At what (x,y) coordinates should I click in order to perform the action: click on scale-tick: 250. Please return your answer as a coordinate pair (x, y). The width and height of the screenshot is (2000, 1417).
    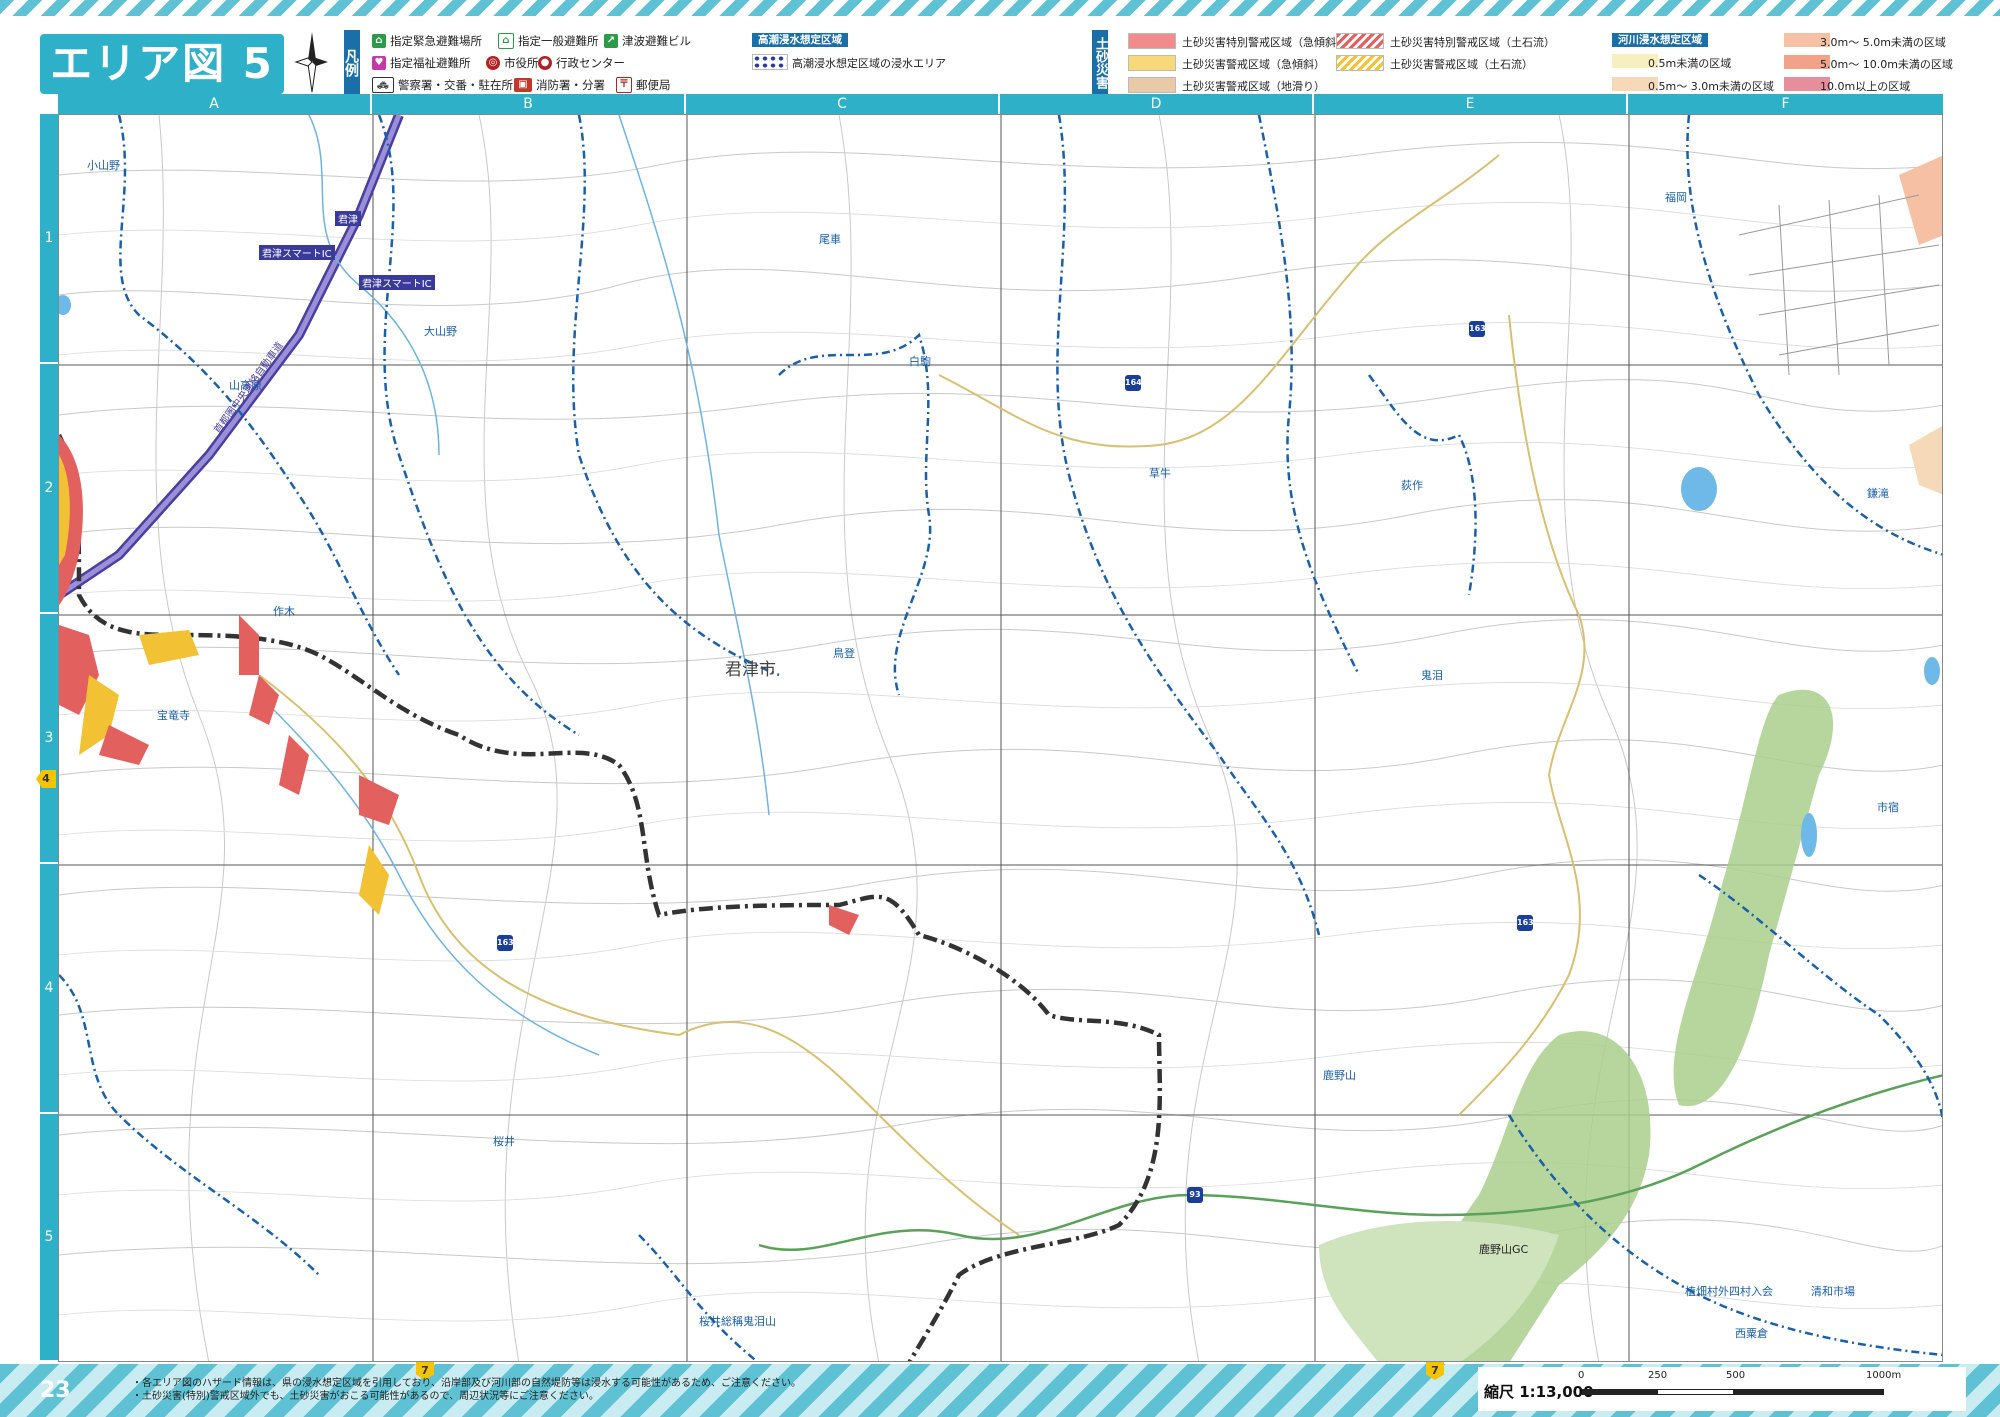
    Looking at the image, I should click on (1658, 1375).